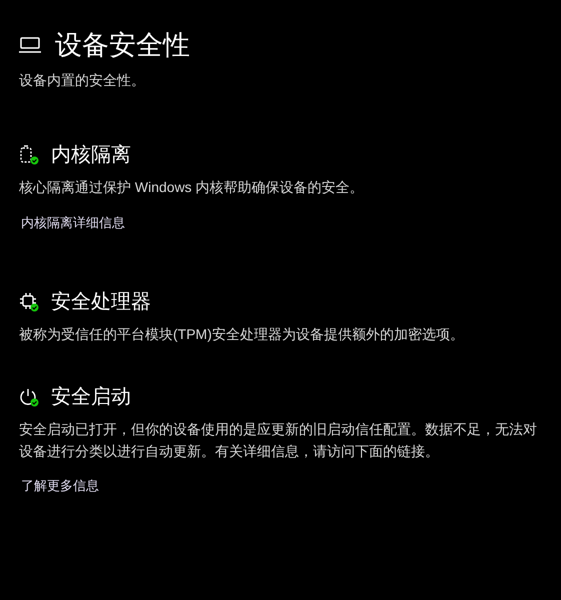 This screenshot has width=561, height=600. Describe the element at coordinates (30, 45) in the screenshot. I see `laptop-icon` at that location.